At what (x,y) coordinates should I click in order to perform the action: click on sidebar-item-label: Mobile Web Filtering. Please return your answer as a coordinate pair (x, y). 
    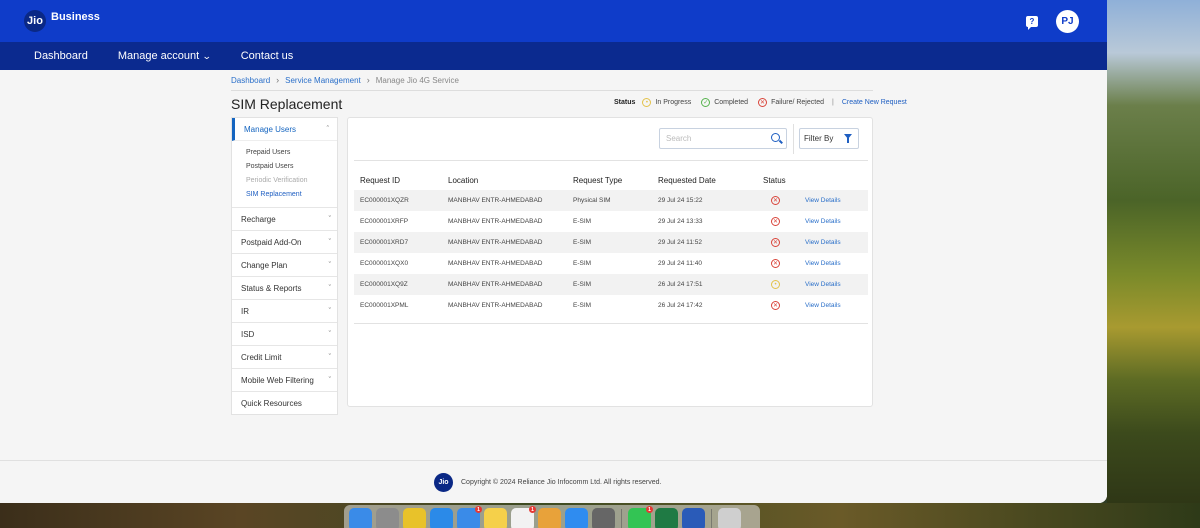
    Looking at the image, I should click on (277, 380).